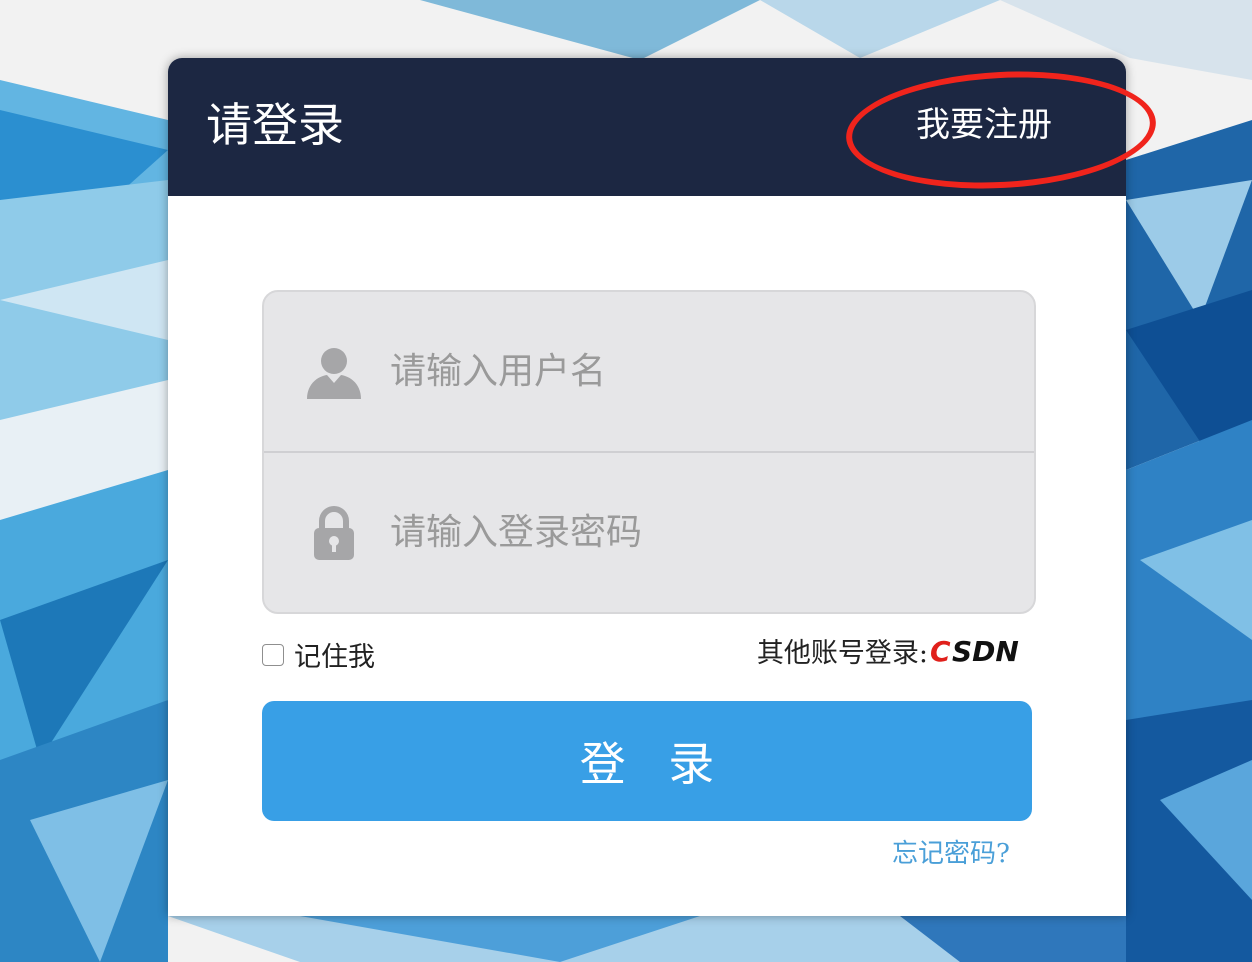 This screenshot has width=1252, height=962. What do you see at coordinates (951, 851) in the screenshot?
I see `forgot-password-link: 忘记密码?` at bounding box center [951, 851].